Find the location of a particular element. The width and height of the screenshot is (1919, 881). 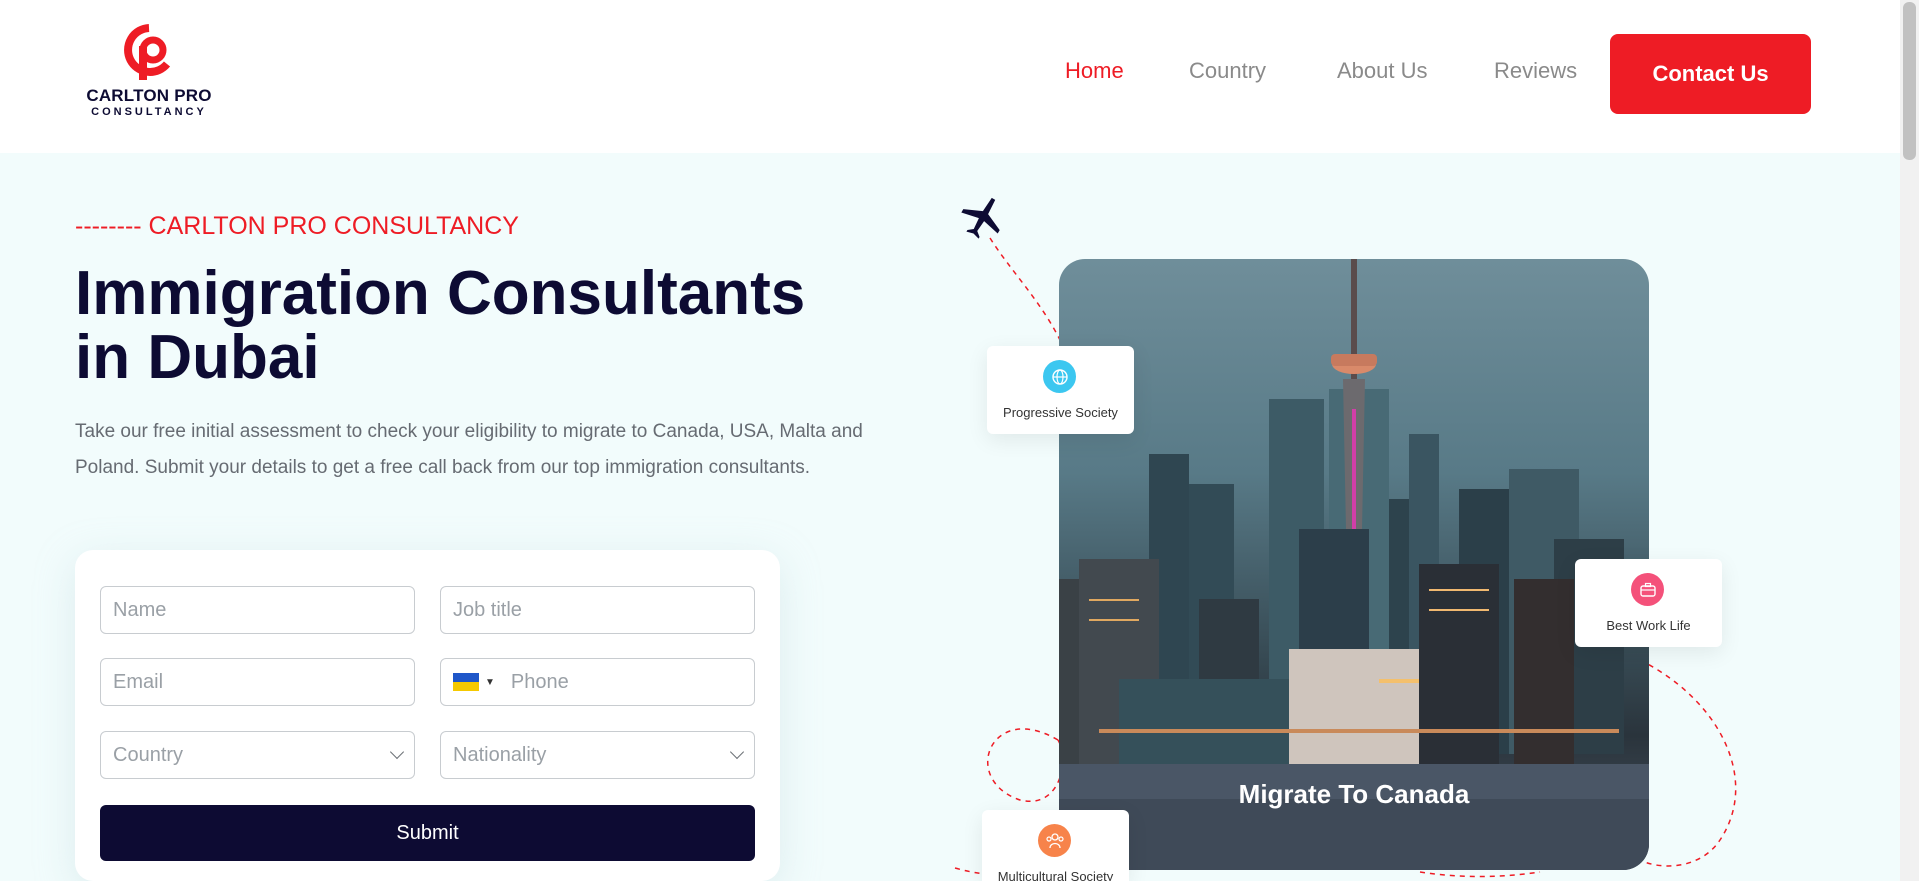

globe-icon is located at coordinates (1059, 376).